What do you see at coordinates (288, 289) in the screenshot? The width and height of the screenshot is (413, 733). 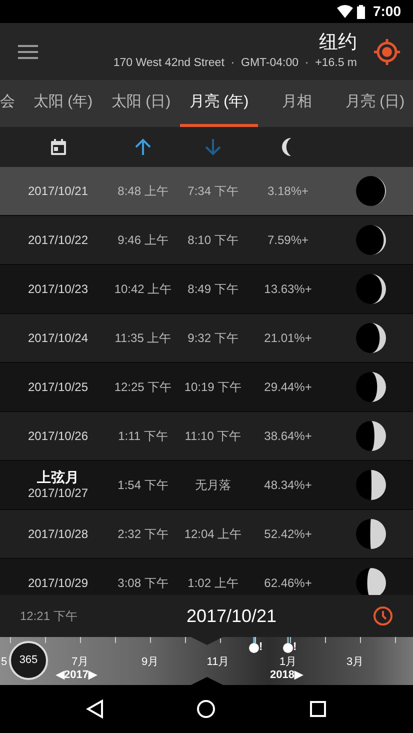 I see `illumination-cell-text: 13.63%+` at bounding box center [288, 289].